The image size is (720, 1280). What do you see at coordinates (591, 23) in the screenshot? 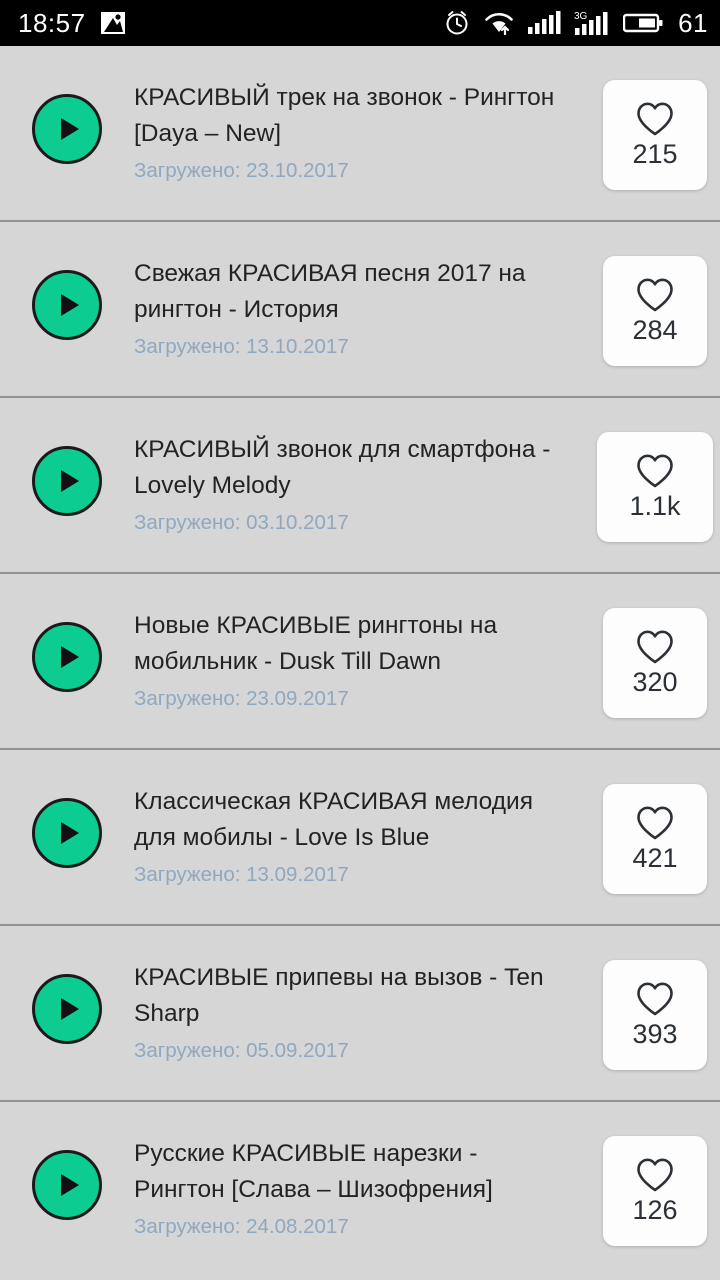
I see `3g-signal-icon: 3G` at bounding box center [591, 23].